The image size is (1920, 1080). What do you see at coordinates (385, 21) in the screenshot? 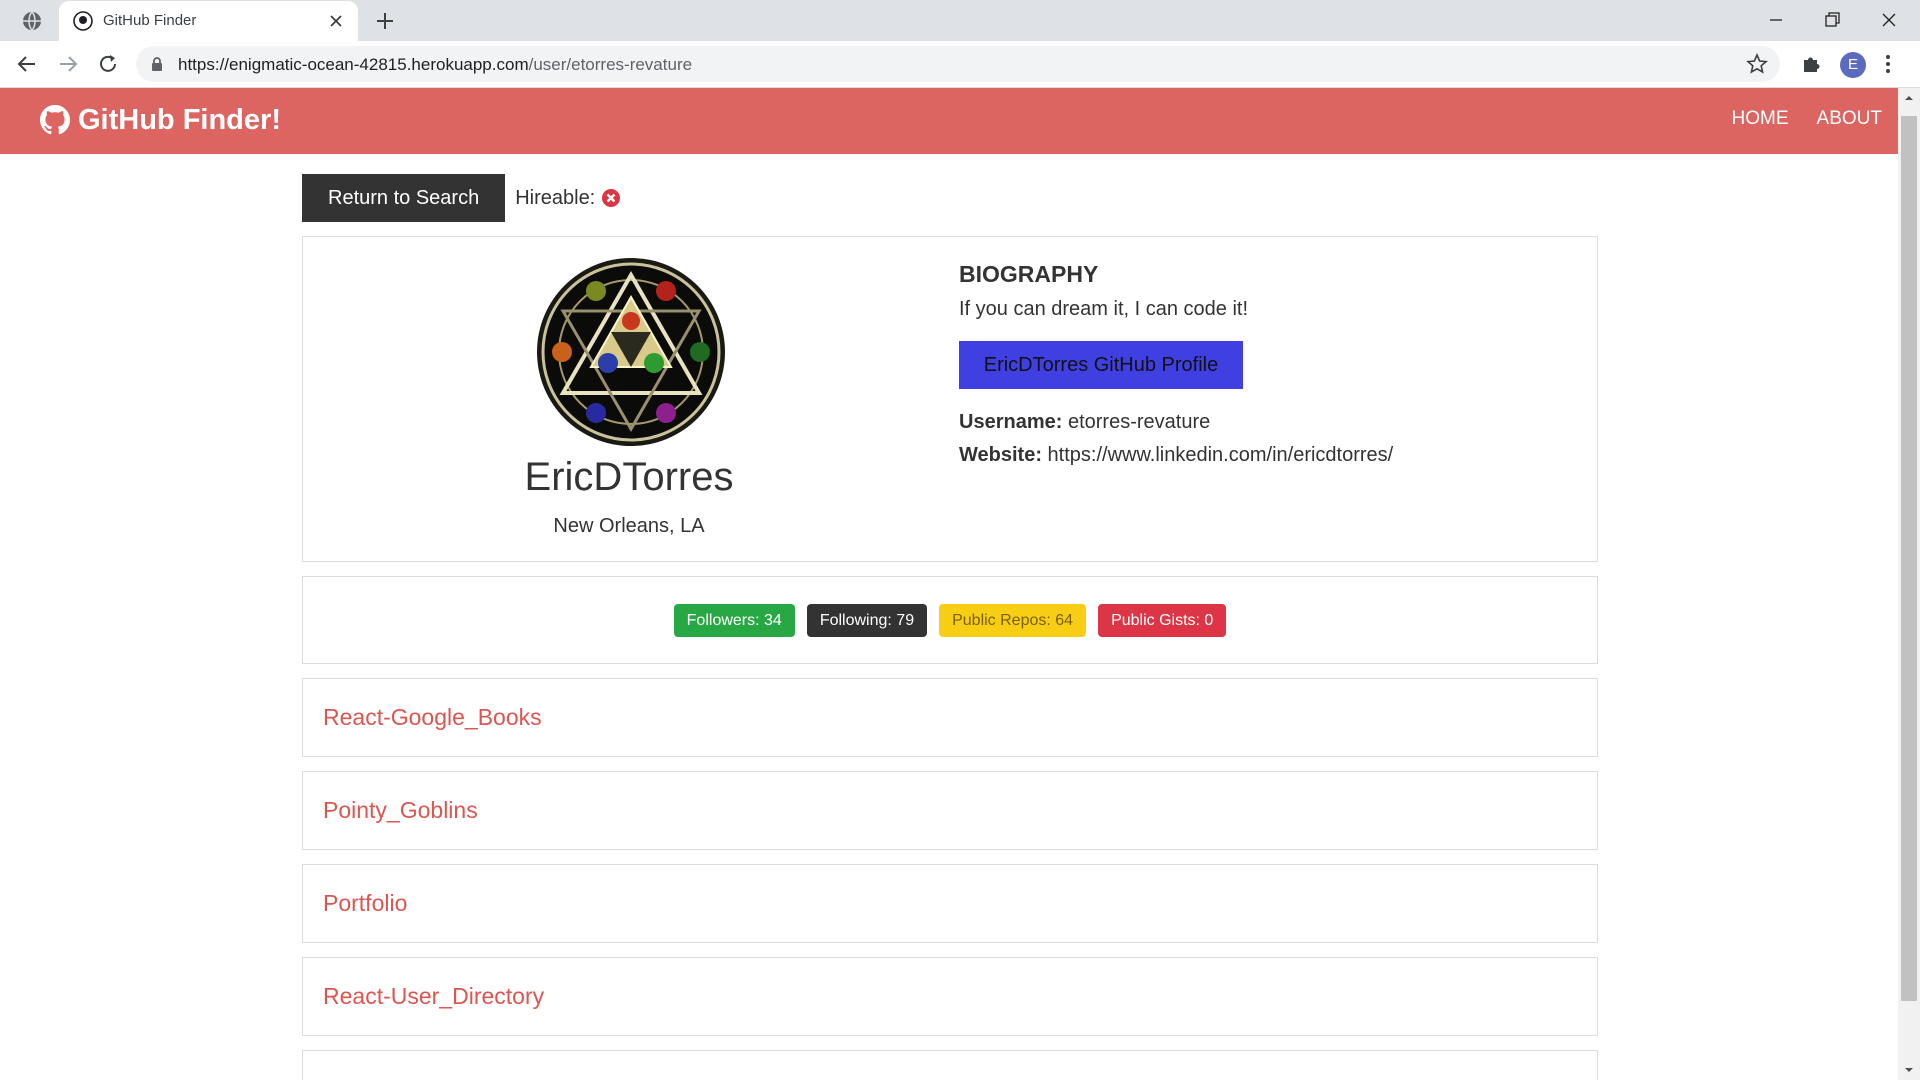
I see `new-tab-icon` at bounding box center [385, 21].